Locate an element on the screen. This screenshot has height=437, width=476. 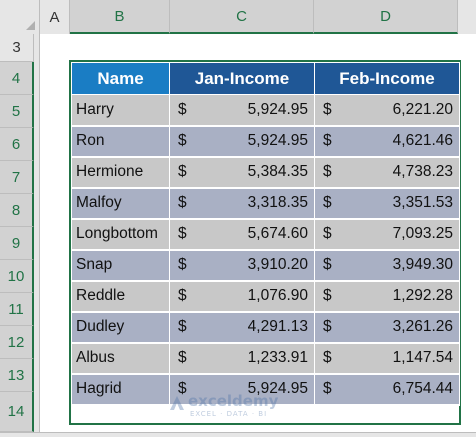
select-all-corner is located at coordinates (20, 17).